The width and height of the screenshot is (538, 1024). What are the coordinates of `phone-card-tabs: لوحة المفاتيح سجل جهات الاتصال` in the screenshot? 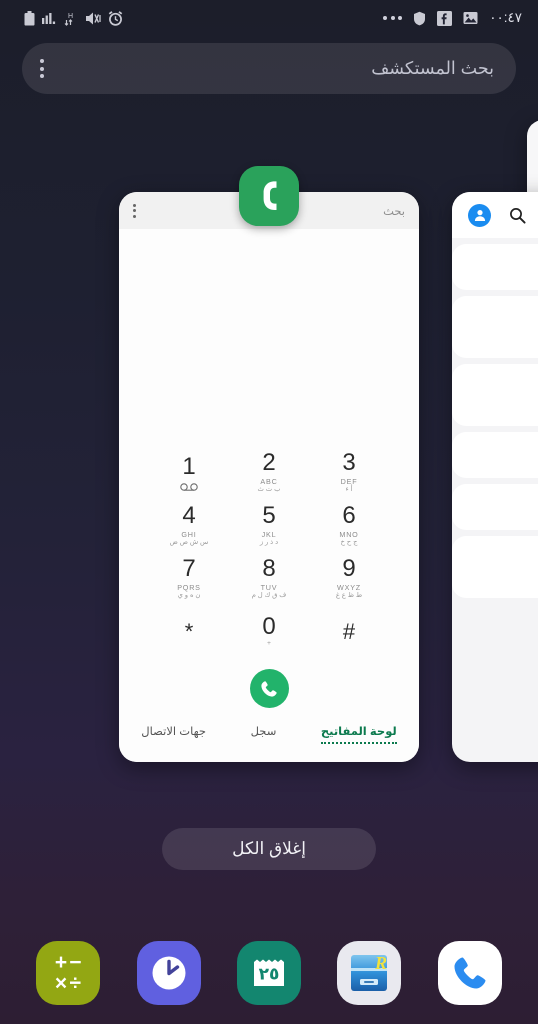 It's located at (269, 740).